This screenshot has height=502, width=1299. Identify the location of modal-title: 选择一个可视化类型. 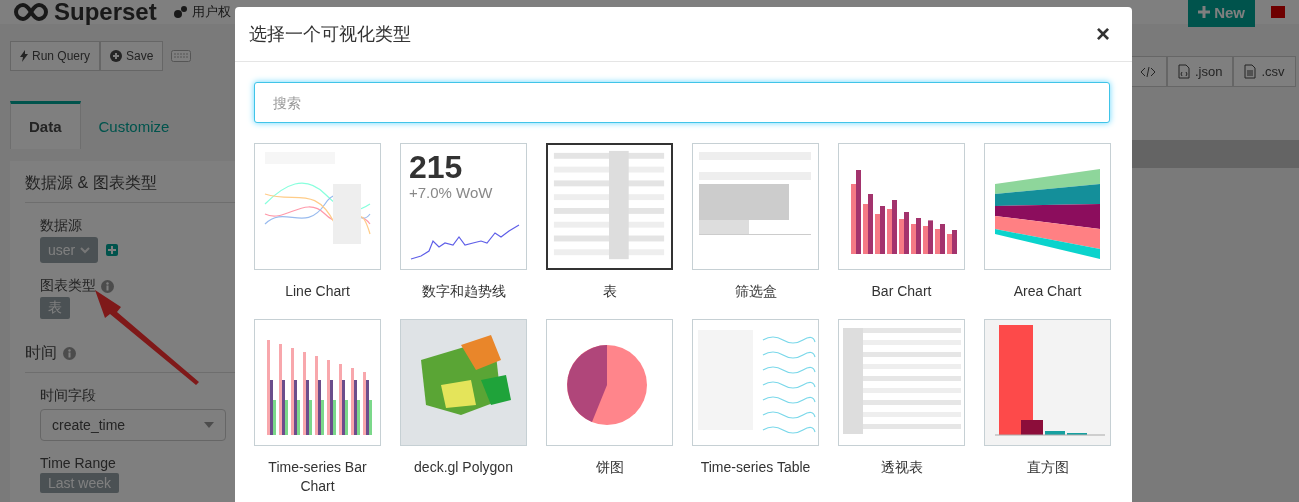
(330, 34).